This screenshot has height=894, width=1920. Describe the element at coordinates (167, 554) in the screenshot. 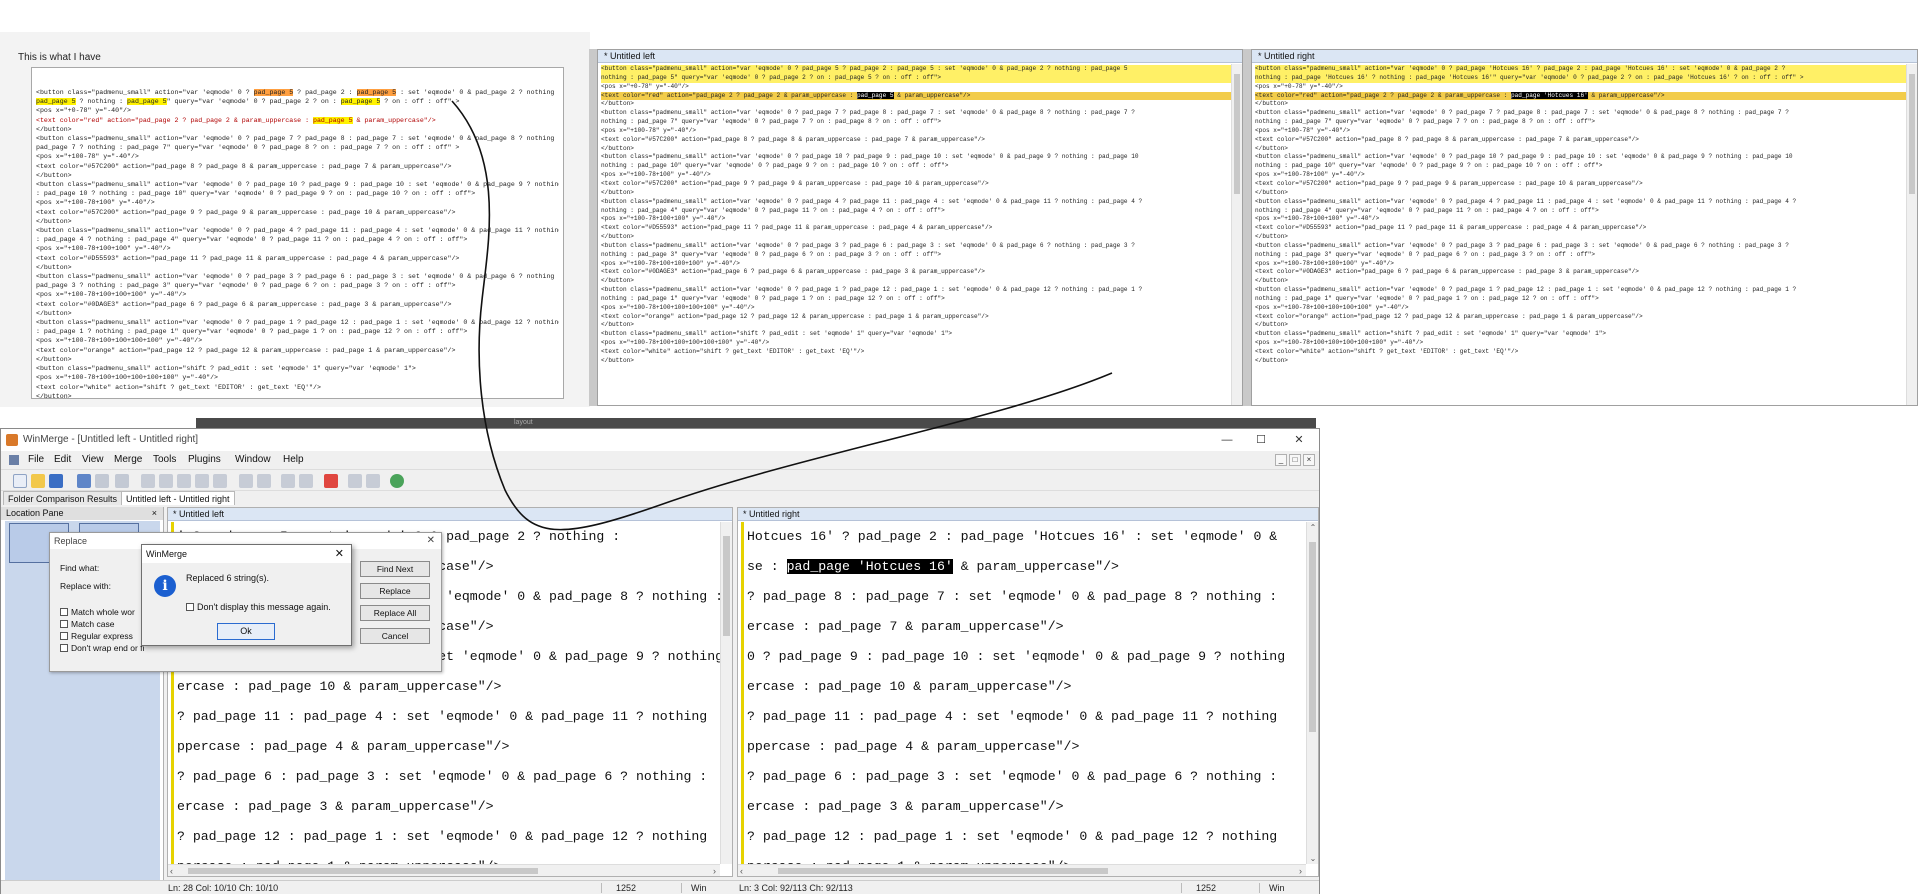

I see `message-box-title: WinMerge` at that location.